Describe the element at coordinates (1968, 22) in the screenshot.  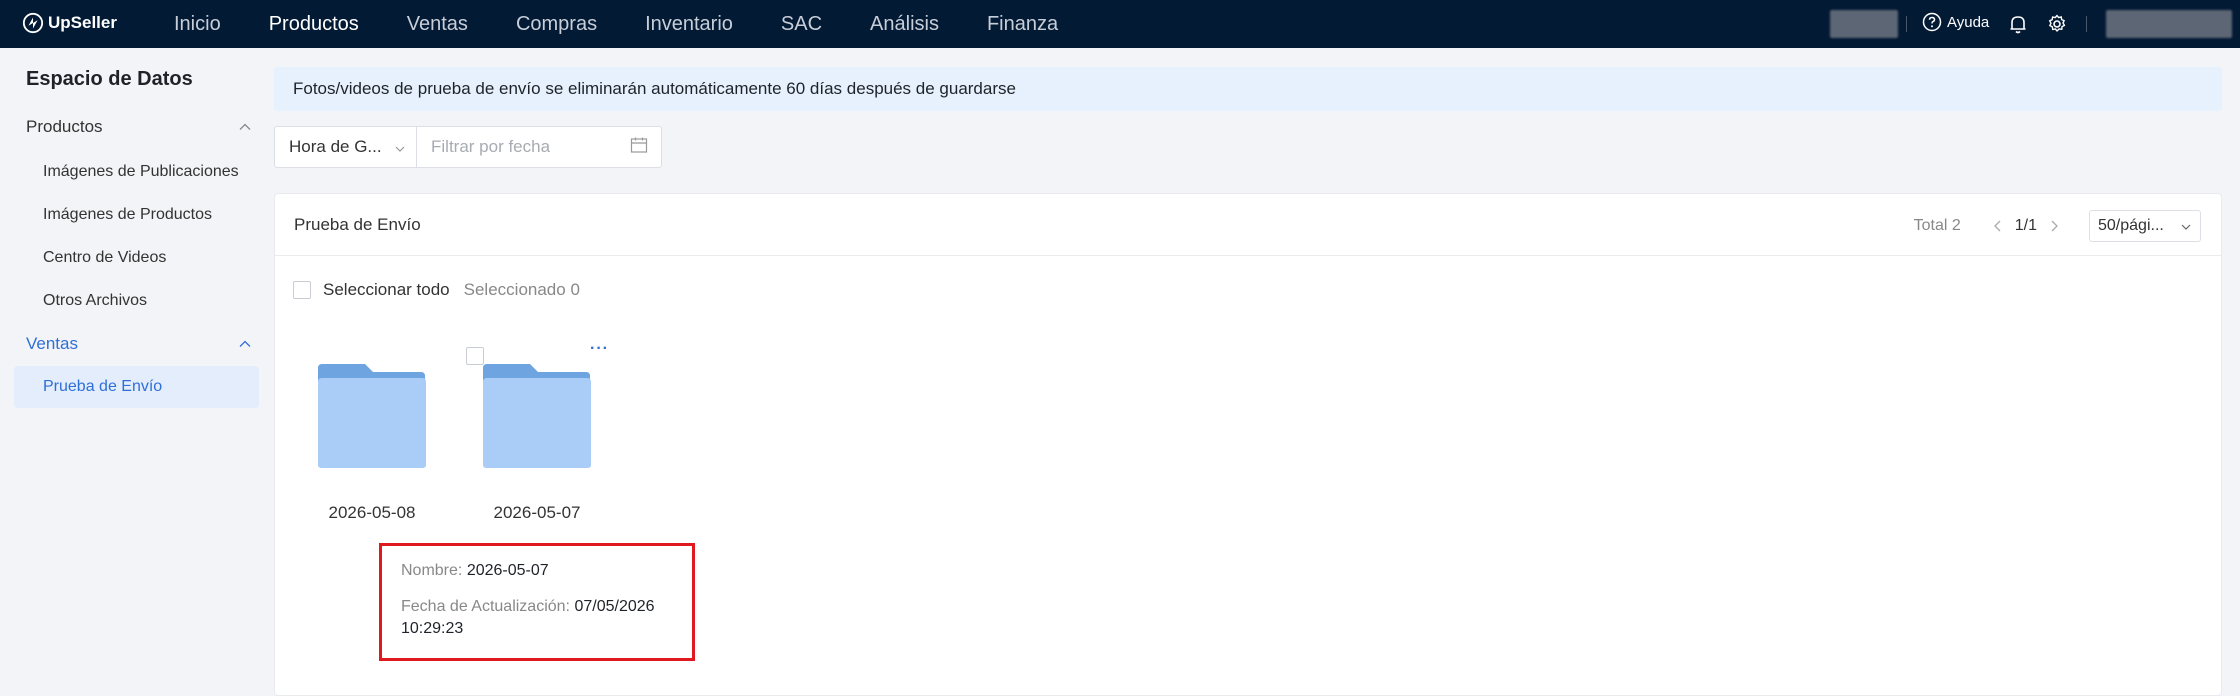
I see `help-label: Ayuda` at that location.